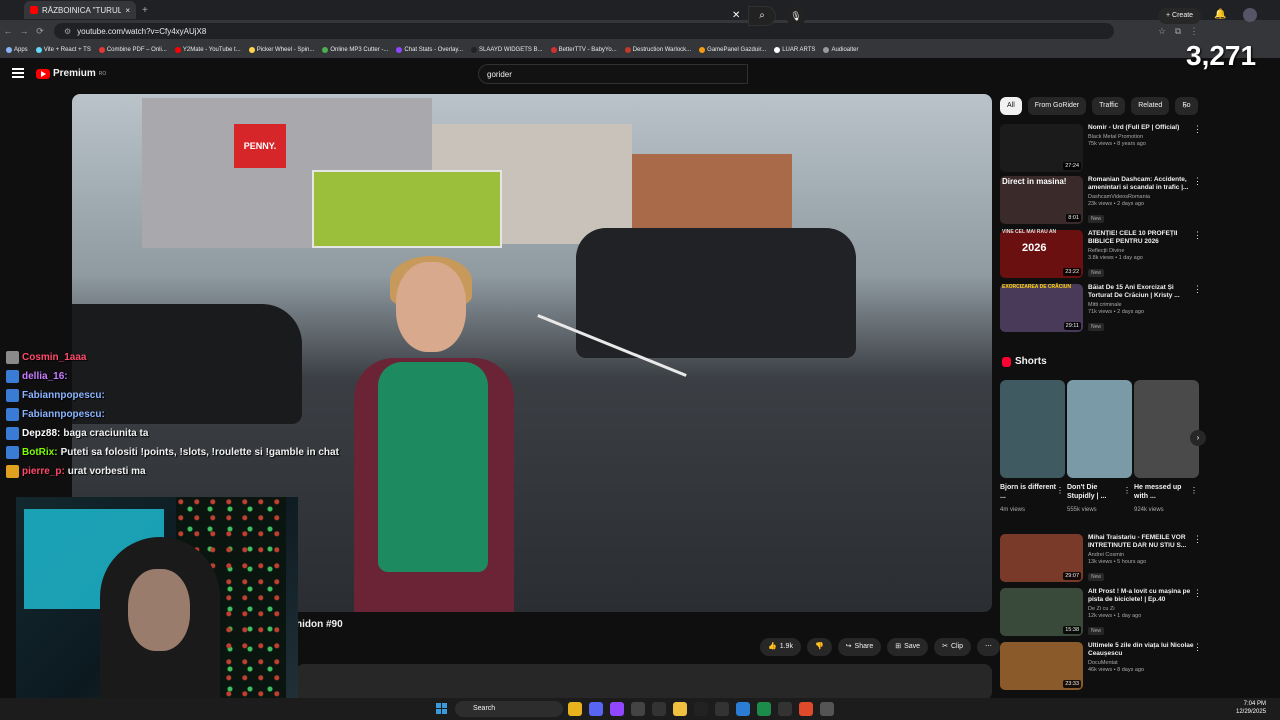 This screenshot has height=720, width=1280. I want to click on notifications-bell-icon: 🔔, so click(1220, 14).